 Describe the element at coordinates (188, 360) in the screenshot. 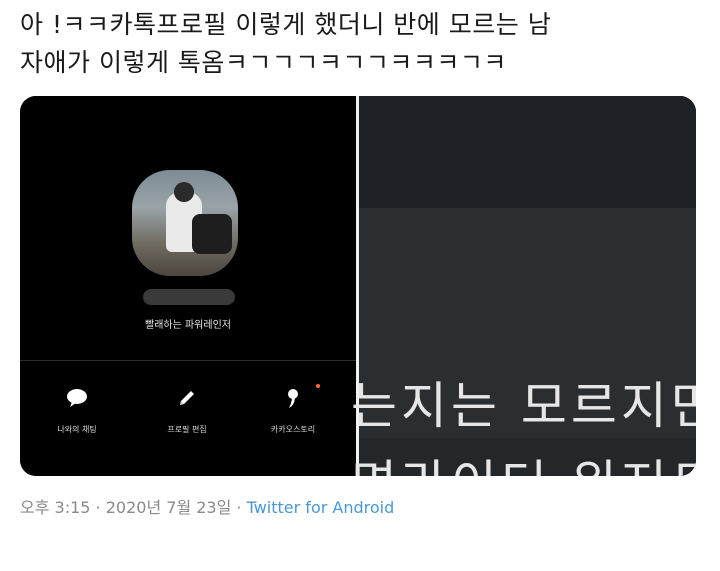

I see `profile-divider` at that location.